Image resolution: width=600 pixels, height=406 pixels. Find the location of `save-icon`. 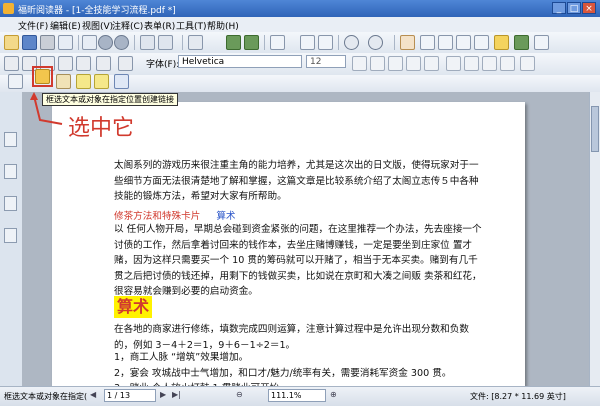

save-icon is located at coordinates (29, 42).